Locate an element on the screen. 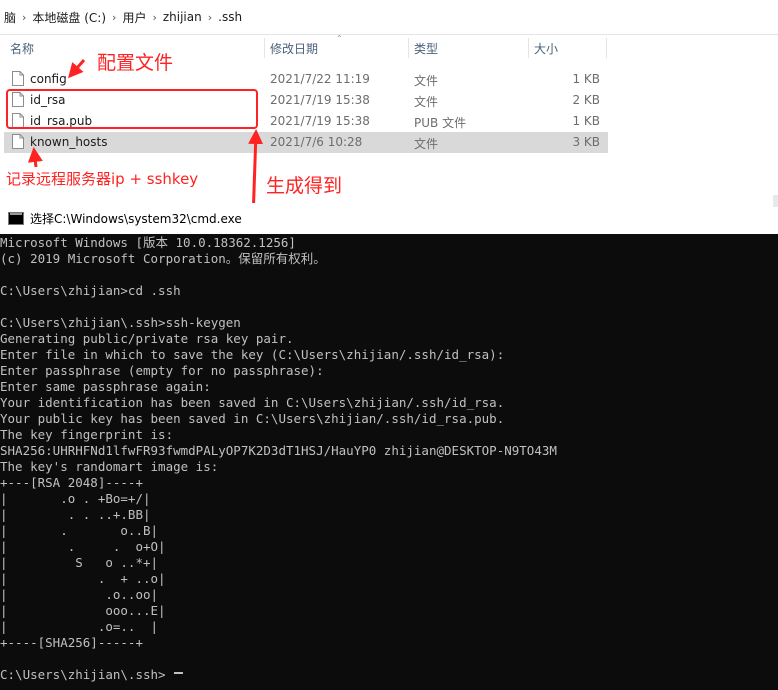 Image resolution: width=778 pixels, height=690 pixels. file-size: 3 KB is located at coordinates (586, 142).